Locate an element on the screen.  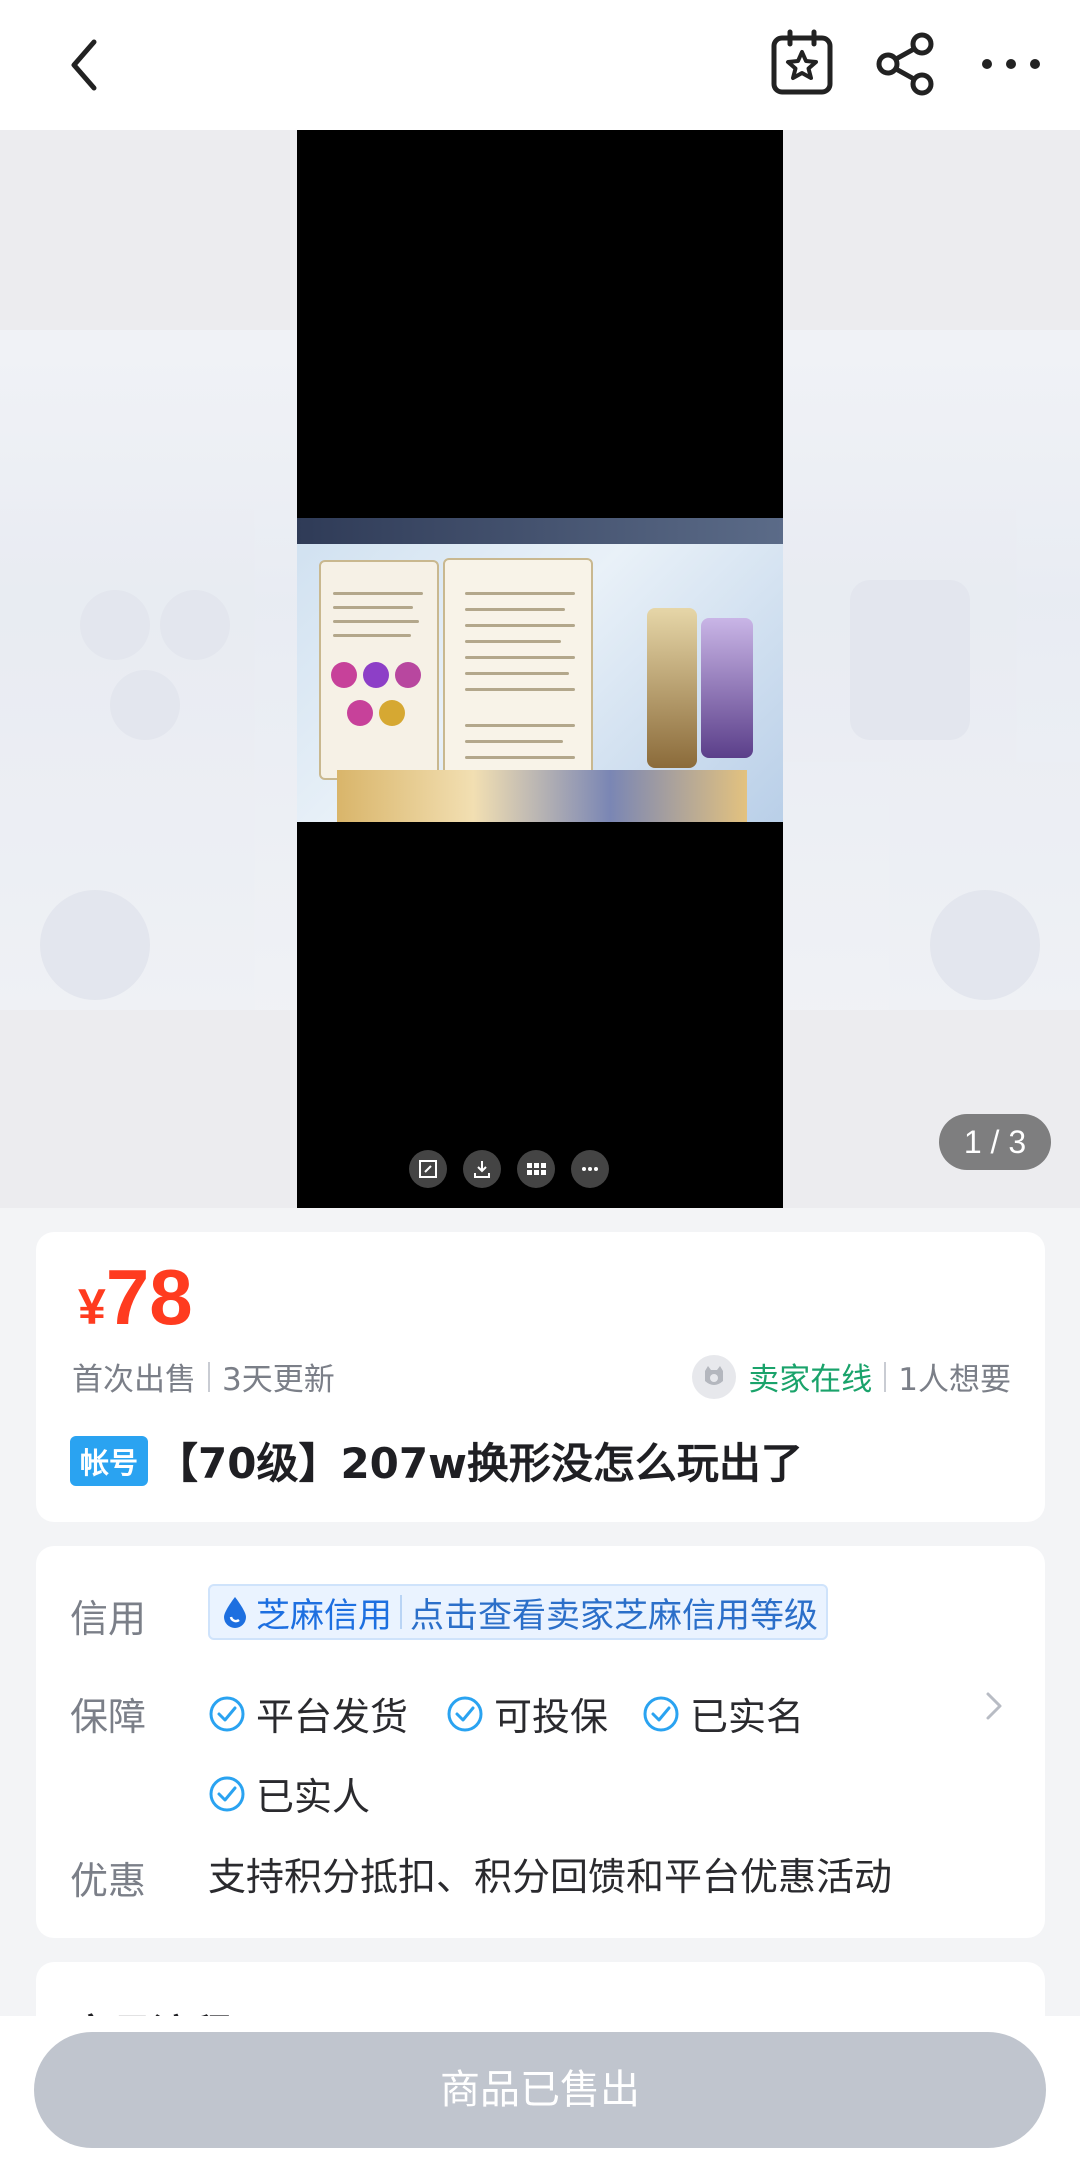
guarantee-text: 已实名 is located at coordinates (747, 1717).